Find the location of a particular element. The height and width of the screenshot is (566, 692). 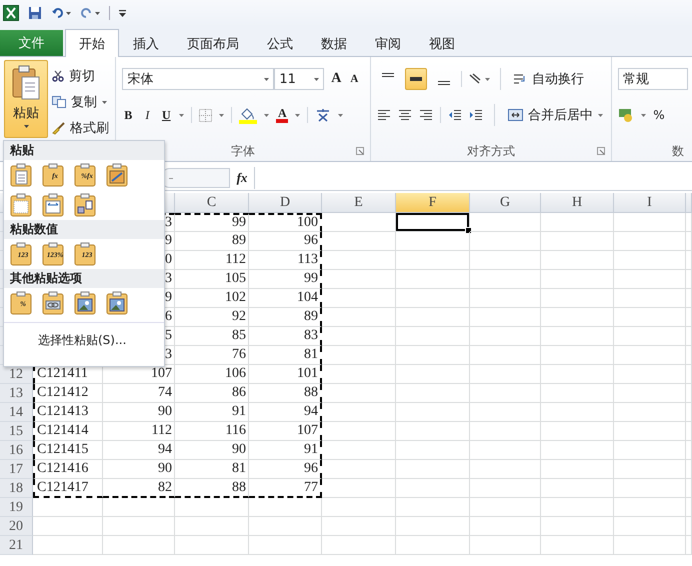

fill-color-icon is located at coordinates (248, 115).